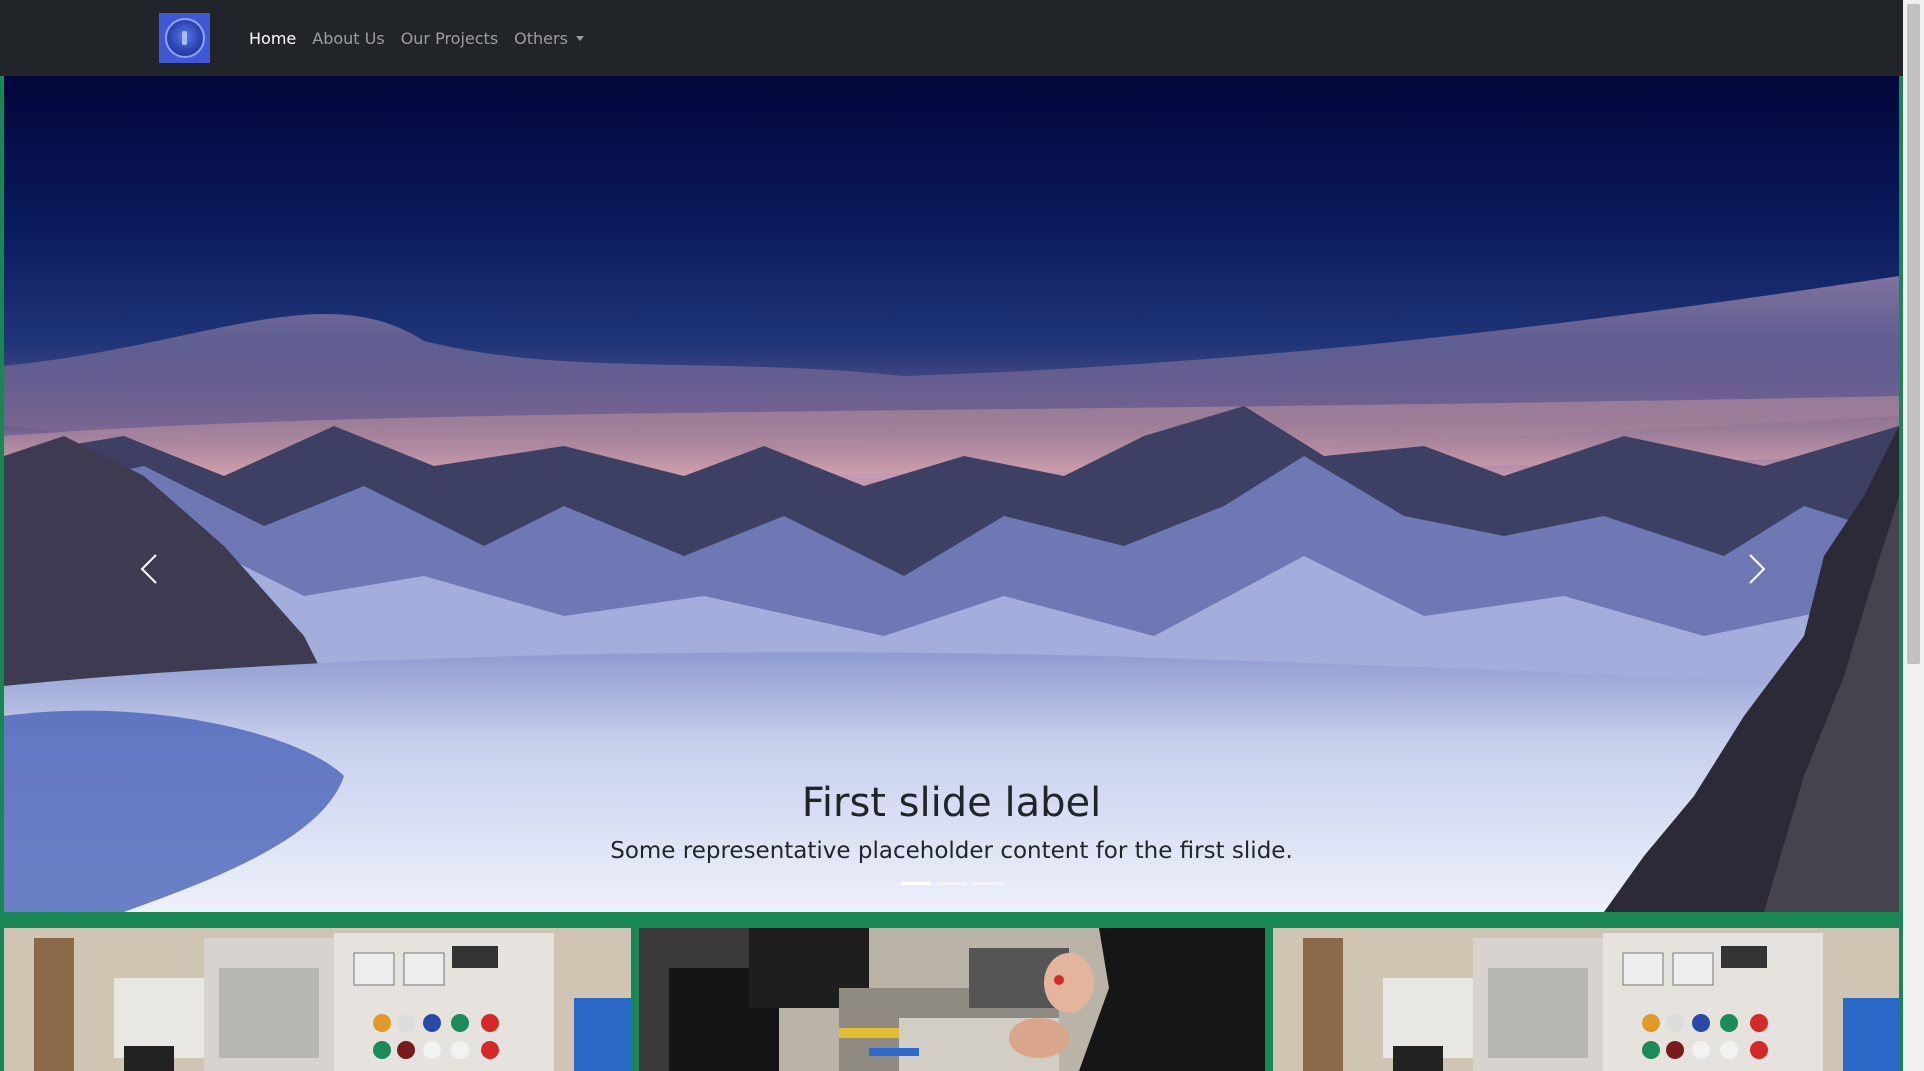  I want to click on electronics-workbench-photo, so click(952, 999).